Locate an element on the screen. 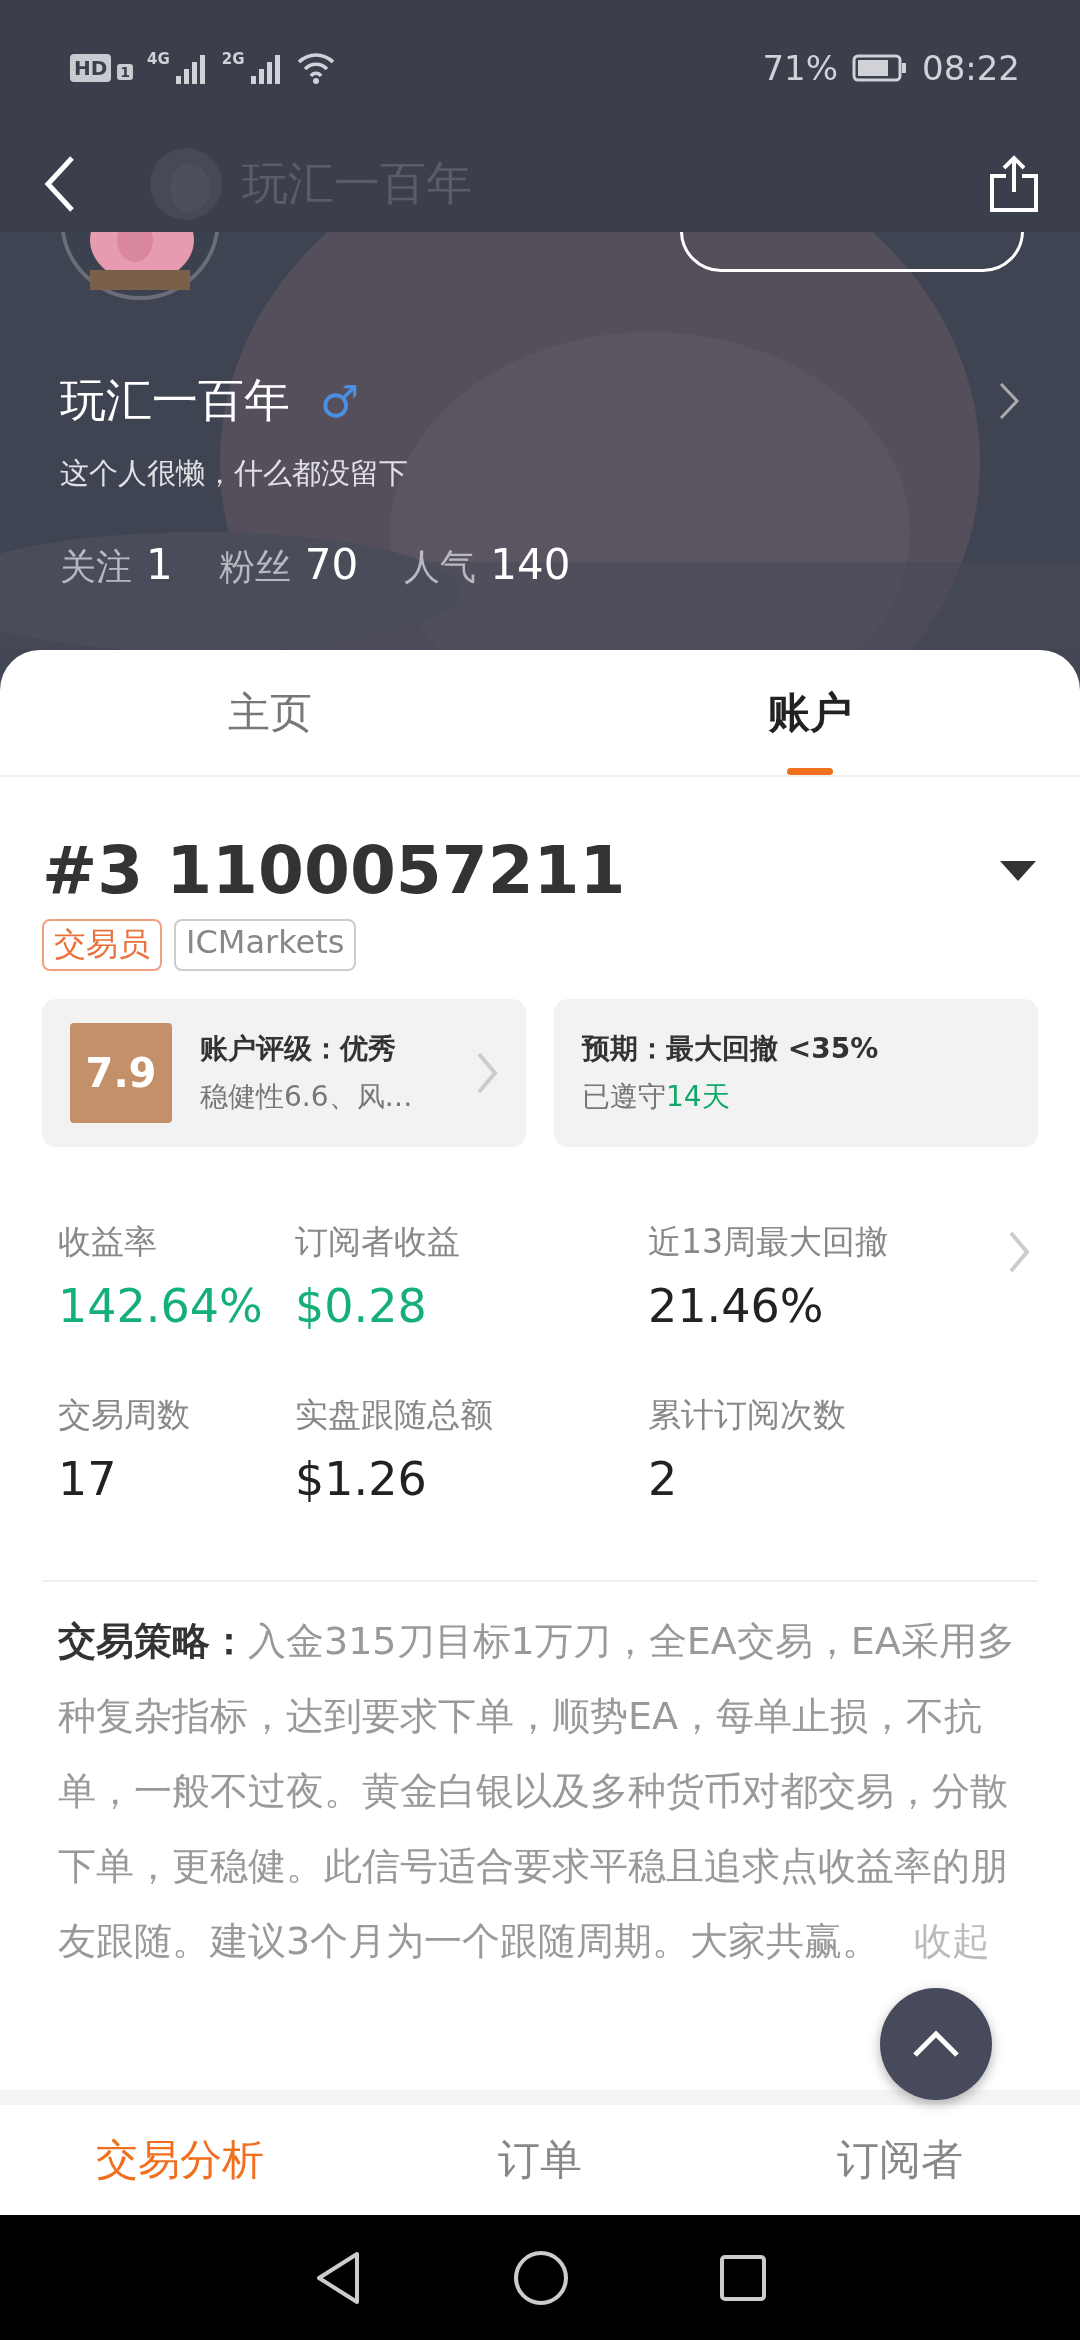 This screenshot has height=2340, width=1080. stat-label: 关注 is located at coordinates (96, 567).